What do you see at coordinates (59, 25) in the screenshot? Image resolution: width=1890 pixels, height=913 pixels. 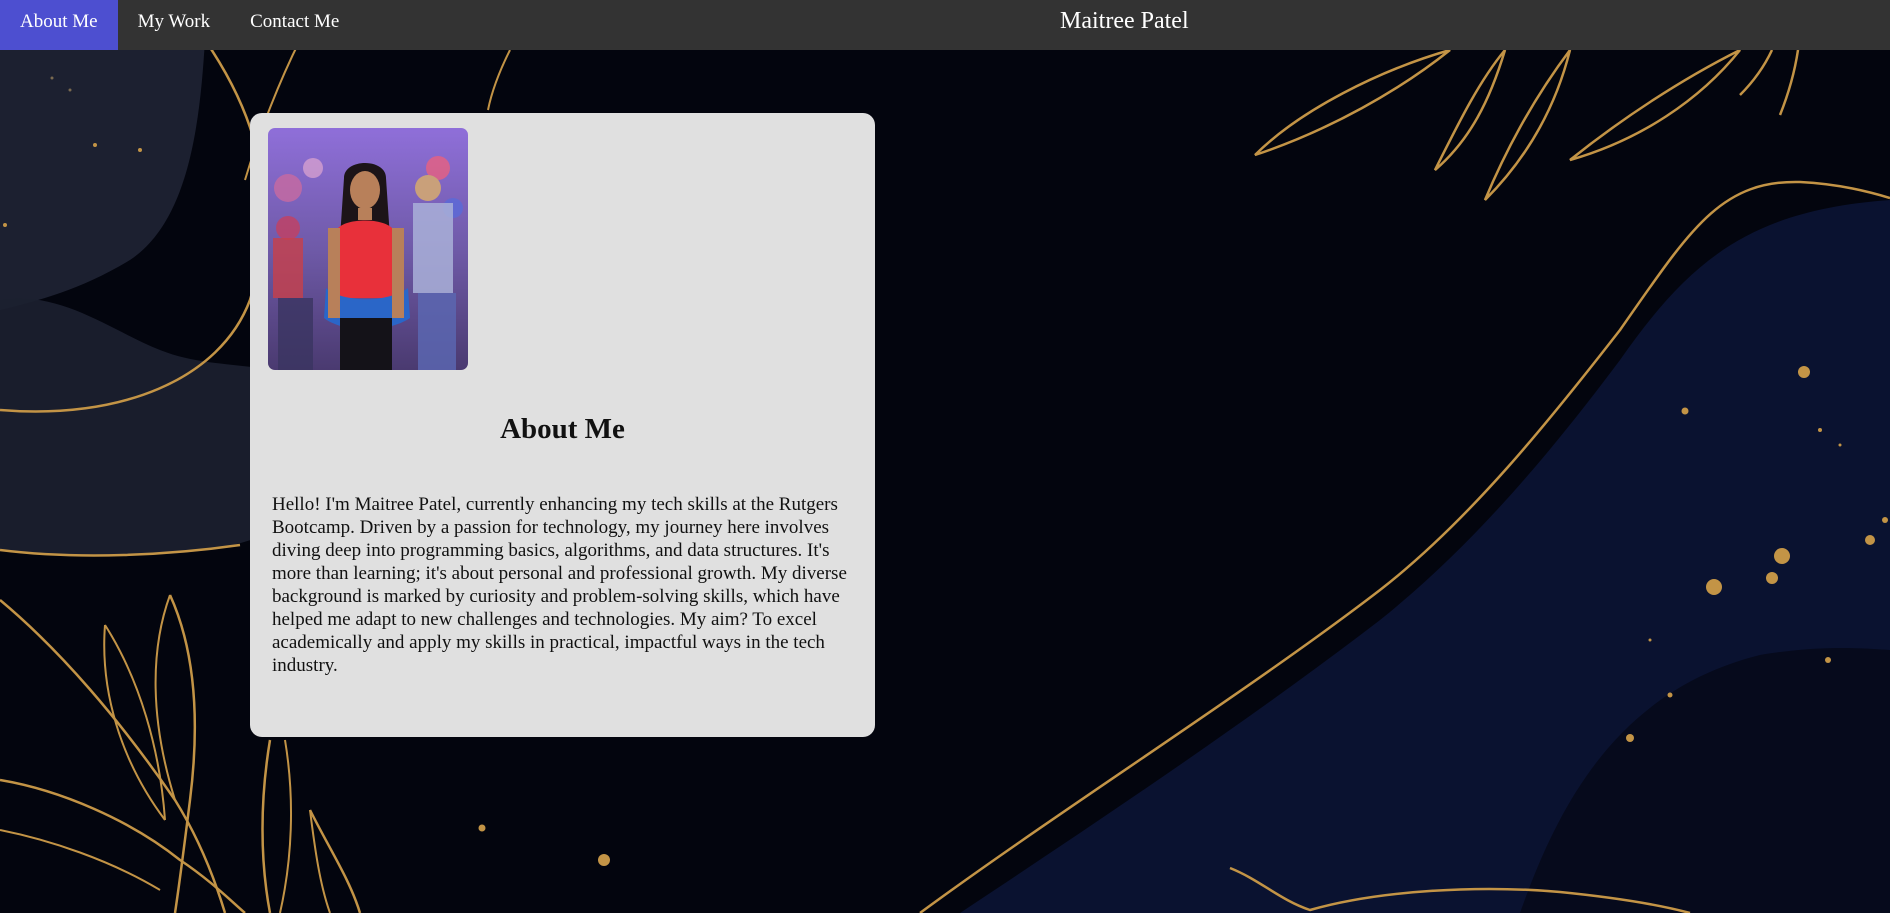 I see `nav-link-about-me: About Me` at bounding box center [59, 25].